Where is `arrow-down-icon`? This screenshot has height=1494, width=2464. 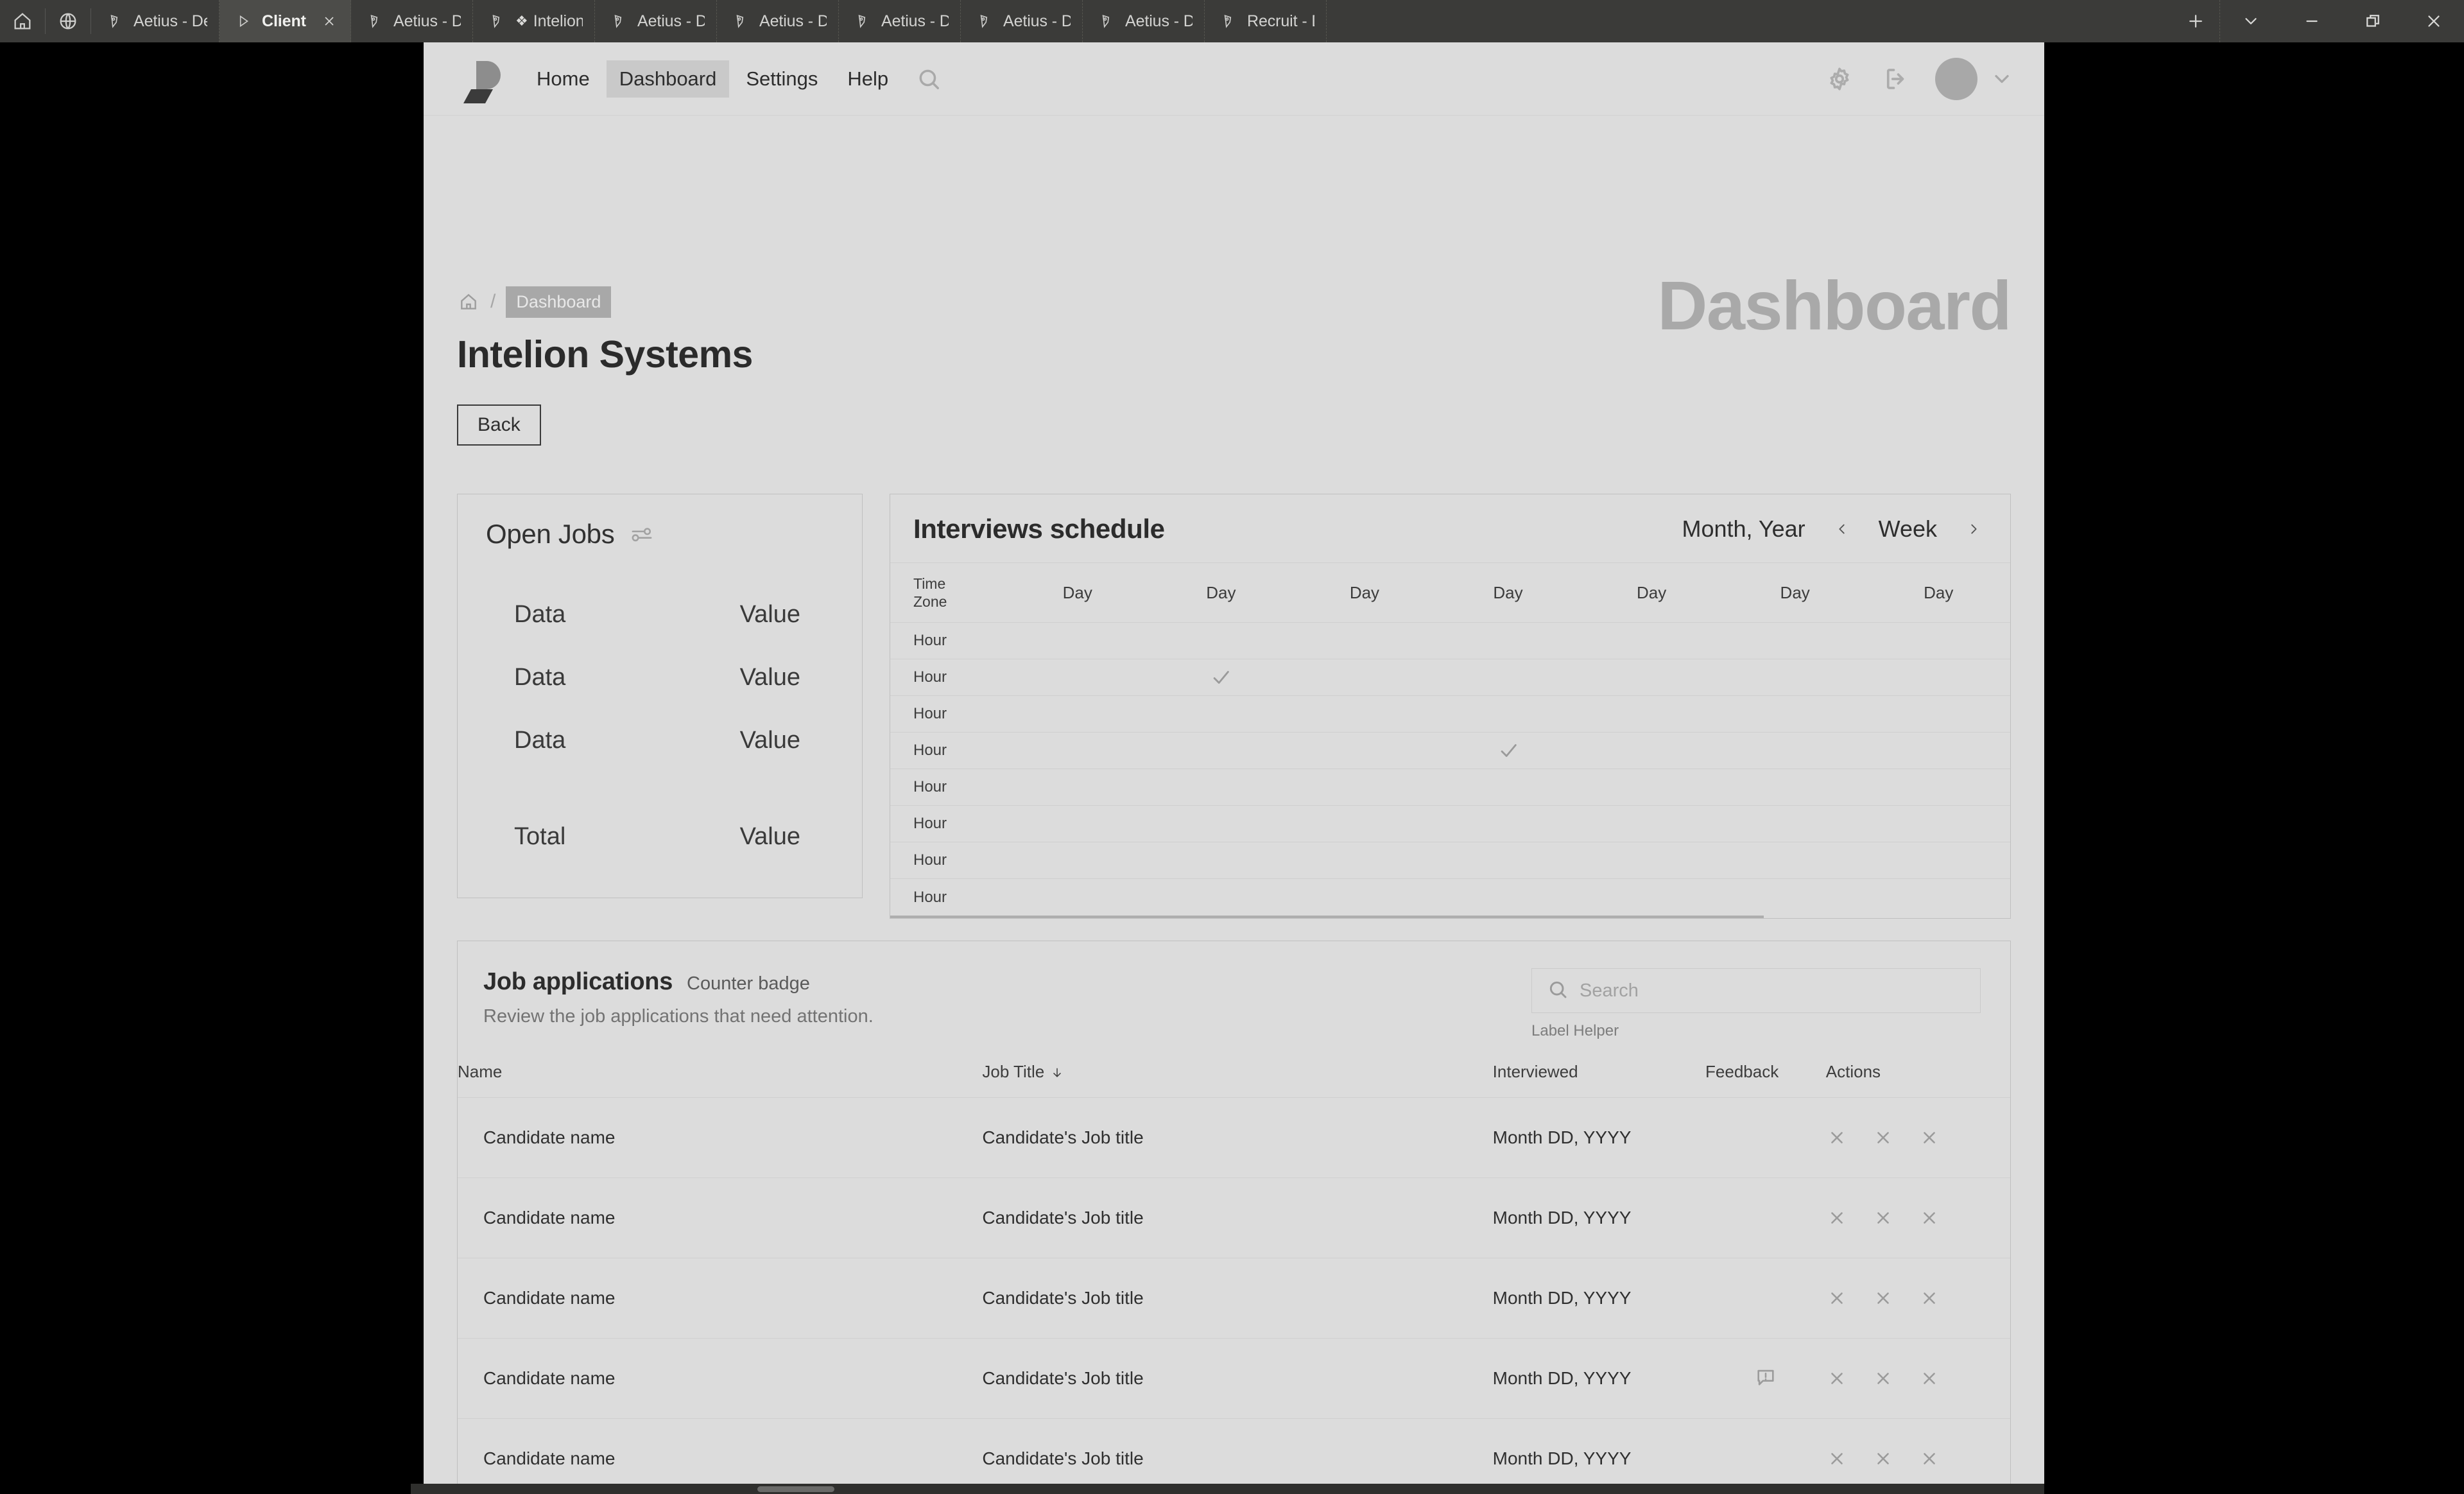 arrow-down-icon is located at coordinates (1057, 1072).